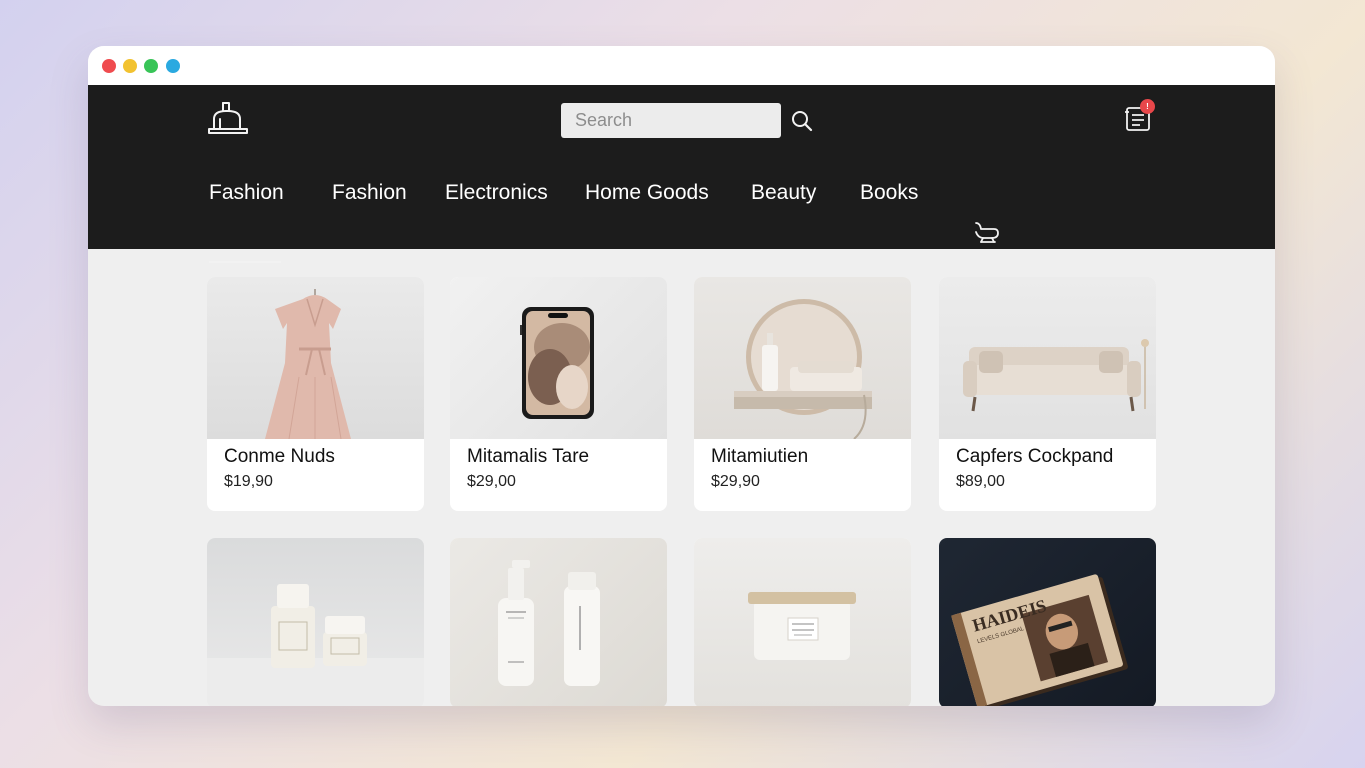 This screenshot has width=1365, height=768. I want to click on product-info: Mitamiutien $29,90, so click(802, 475).